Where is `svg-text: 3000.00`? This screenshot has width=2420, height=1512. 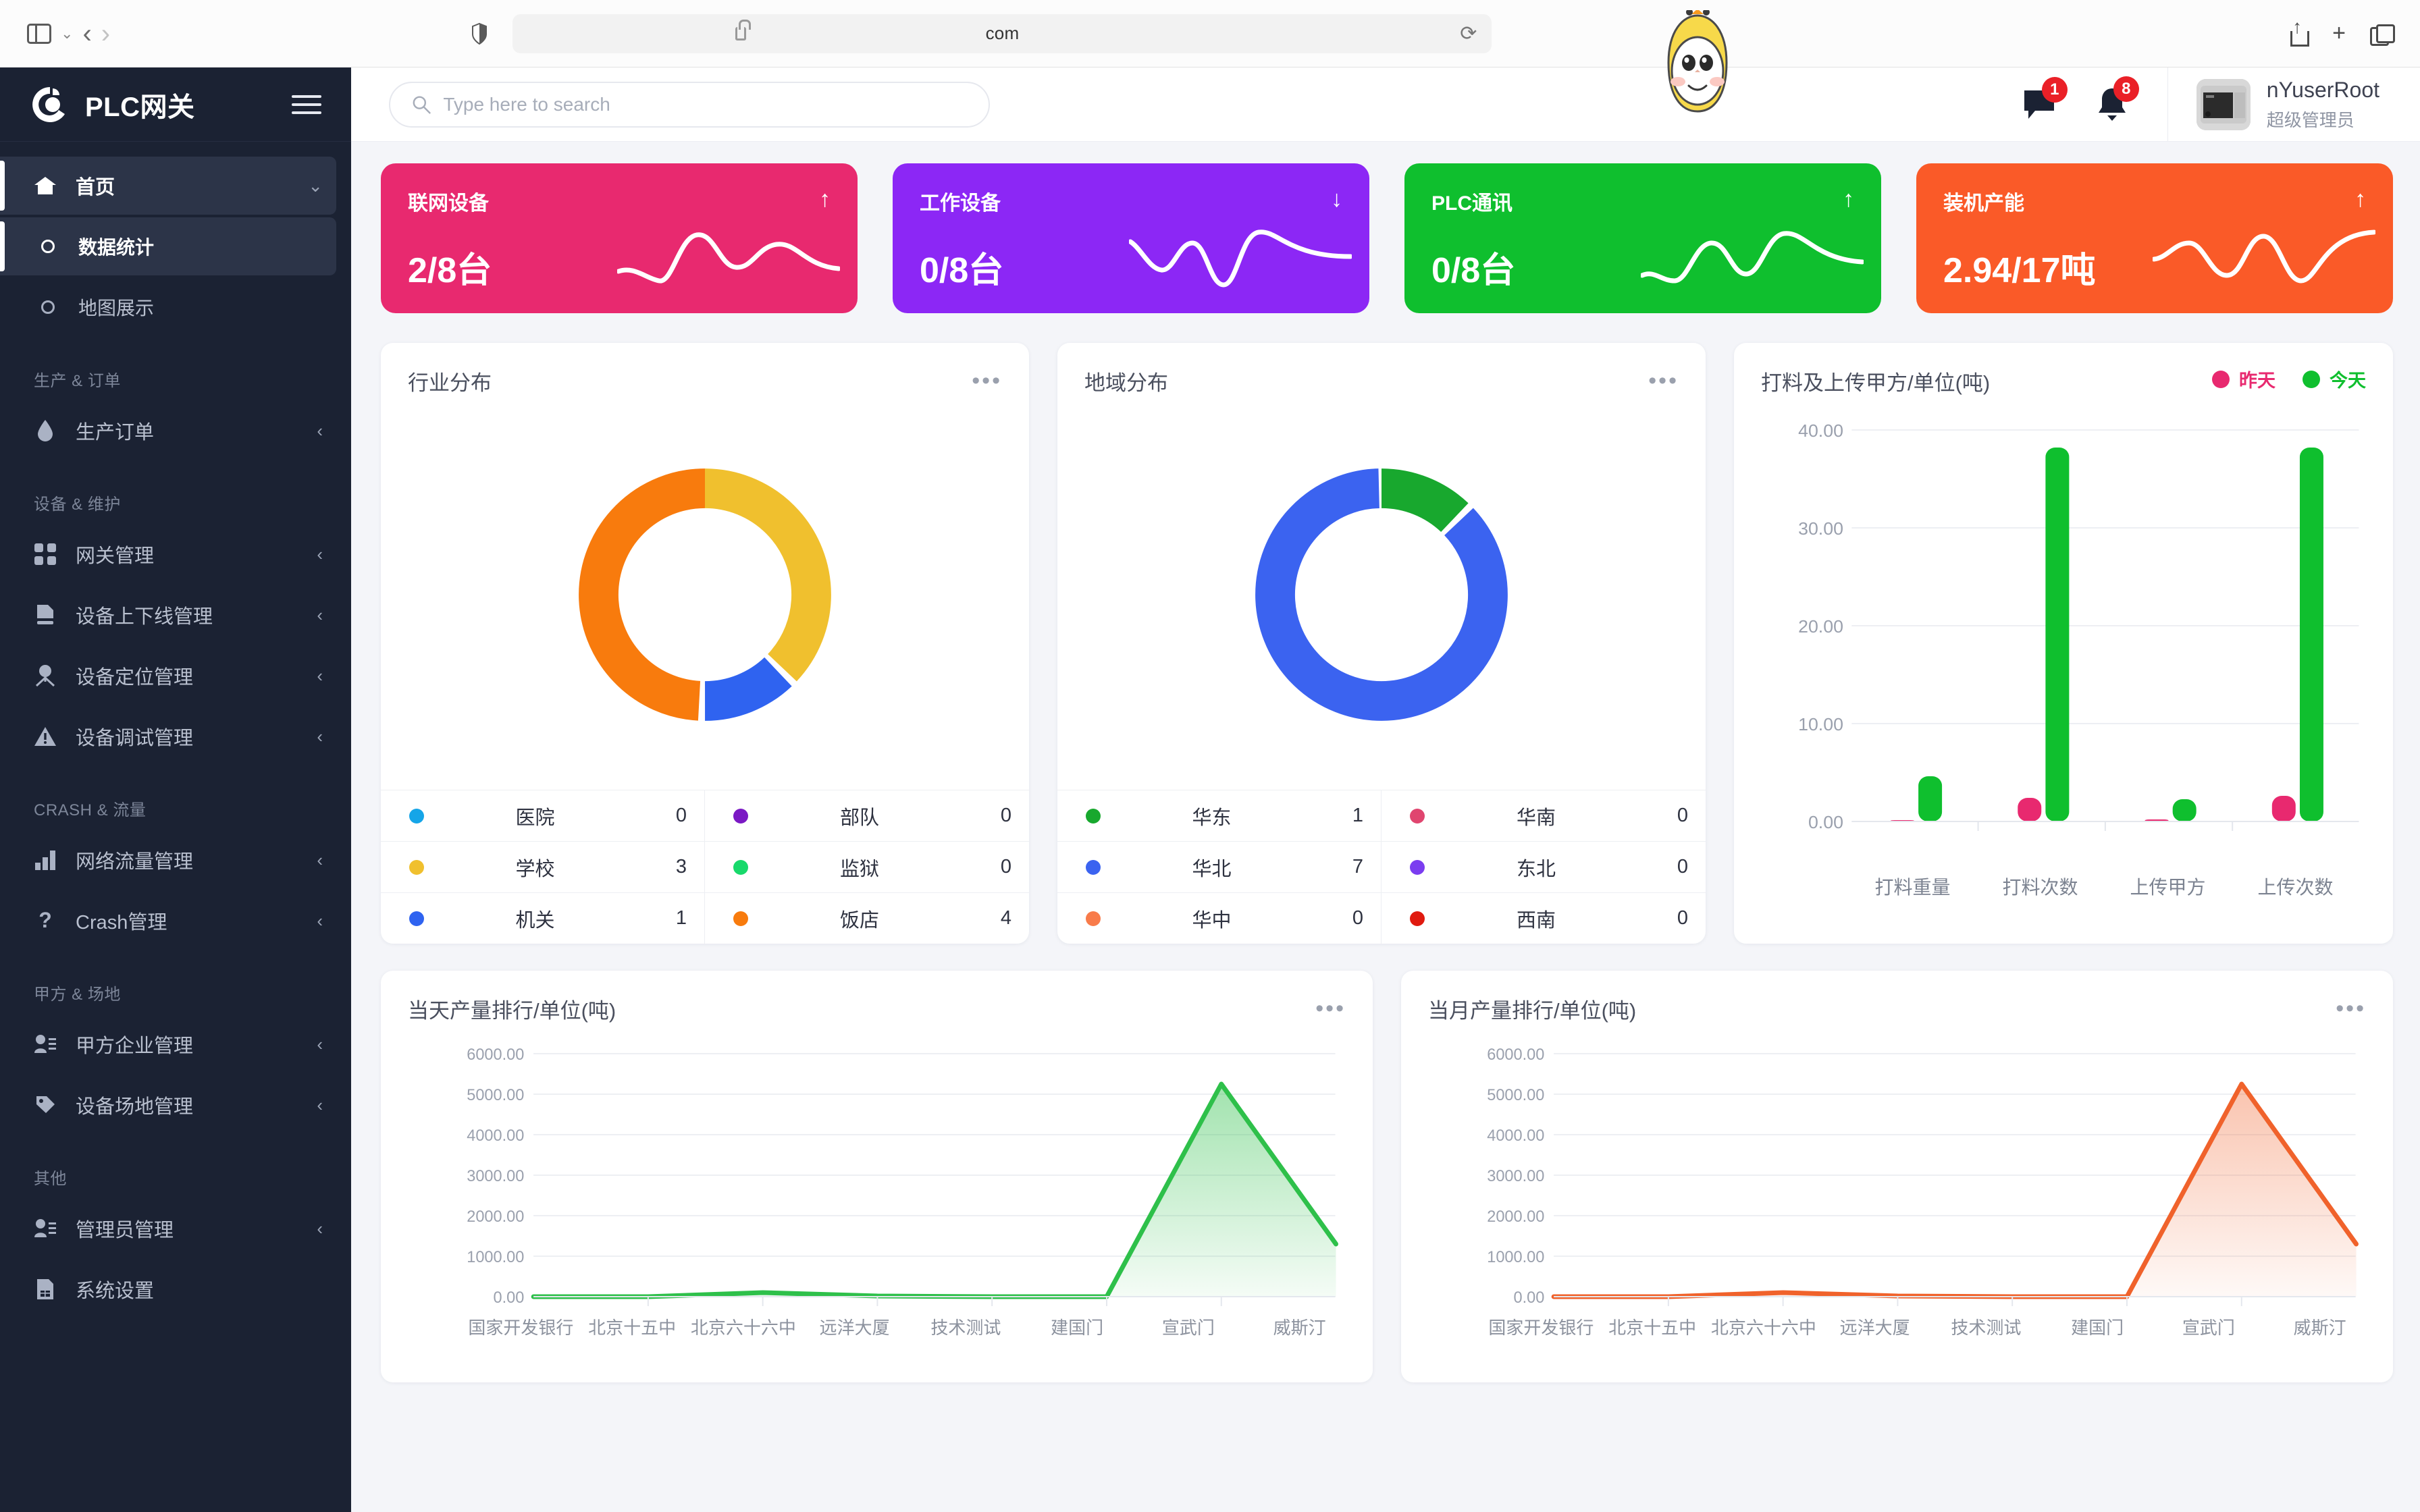 svg-text: 3000.00 is located at coordinates (1515, 1176).